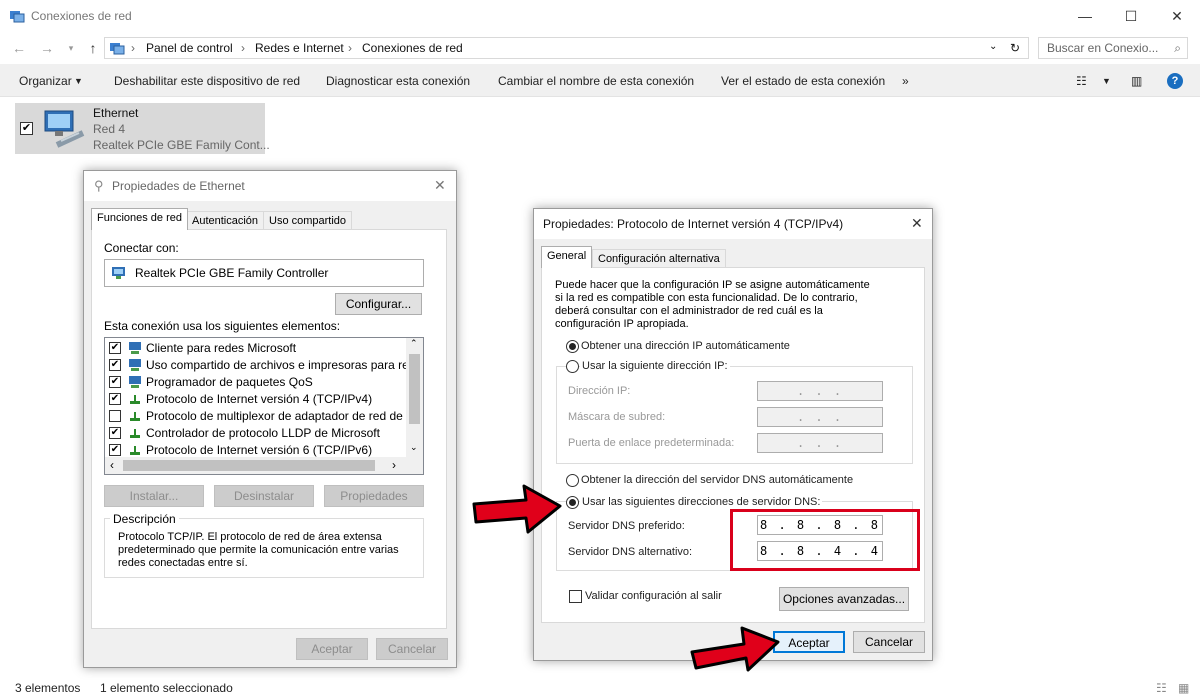 This screenshot has height=700, width=1200. I want to click on ip-address-field: . . ., so click(820, 391).